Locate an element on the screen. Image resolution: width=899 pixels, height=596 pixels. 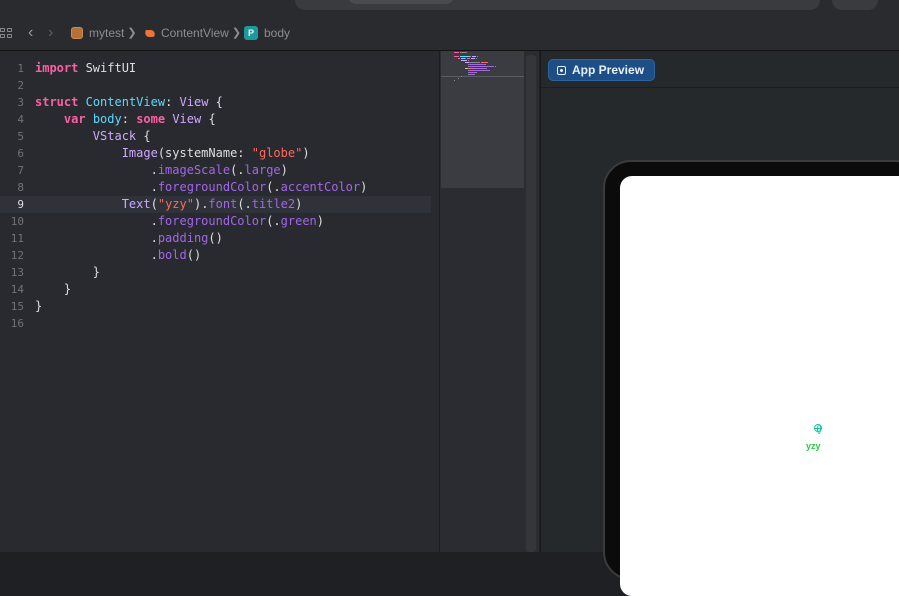
code-line: 16 is located at coordinates (215, 323).